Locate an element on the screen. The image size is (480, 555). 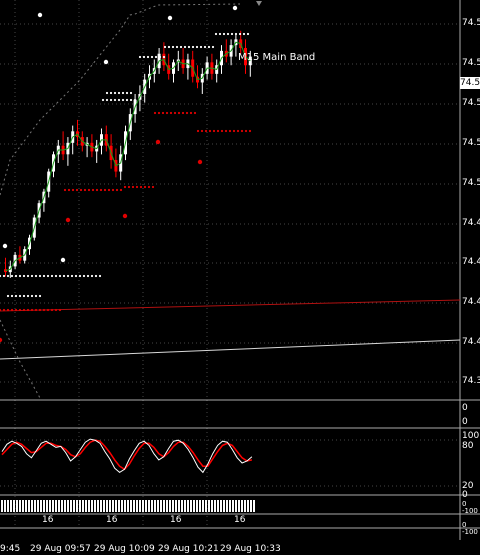
shift-marker is located at coordinates (259, 3).